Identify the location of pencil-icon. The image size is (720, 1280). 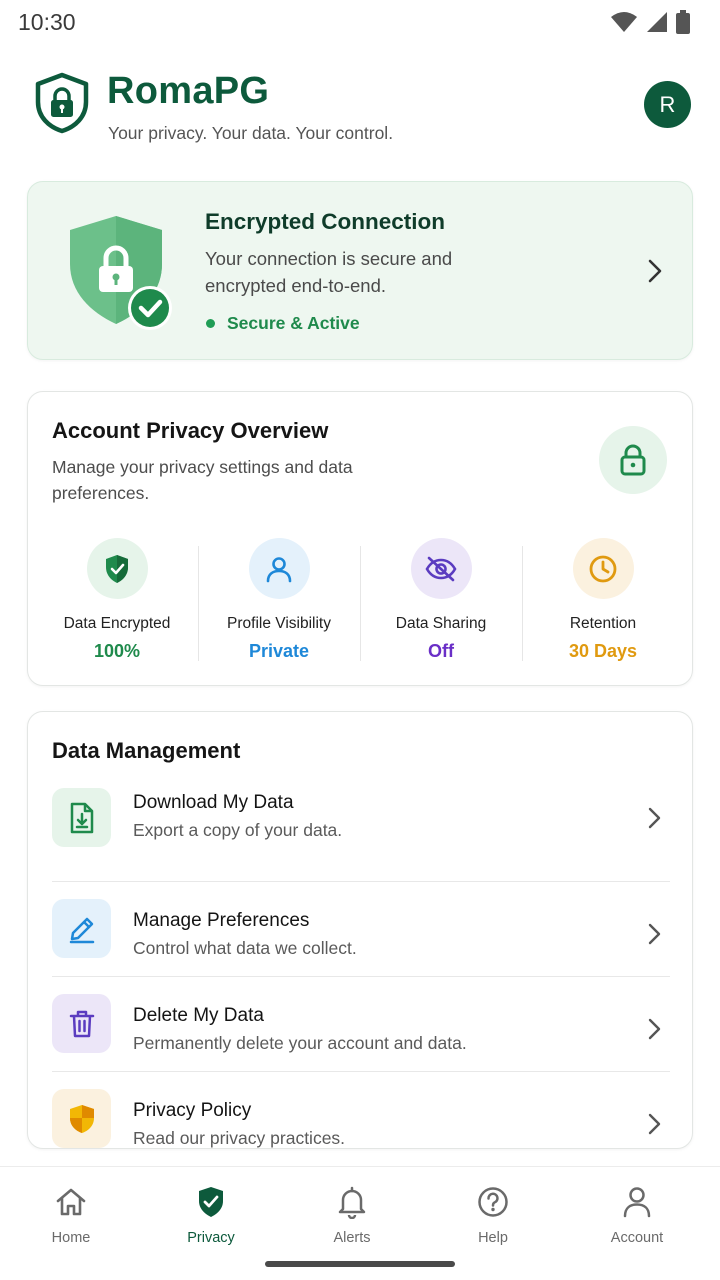
(81, 930).